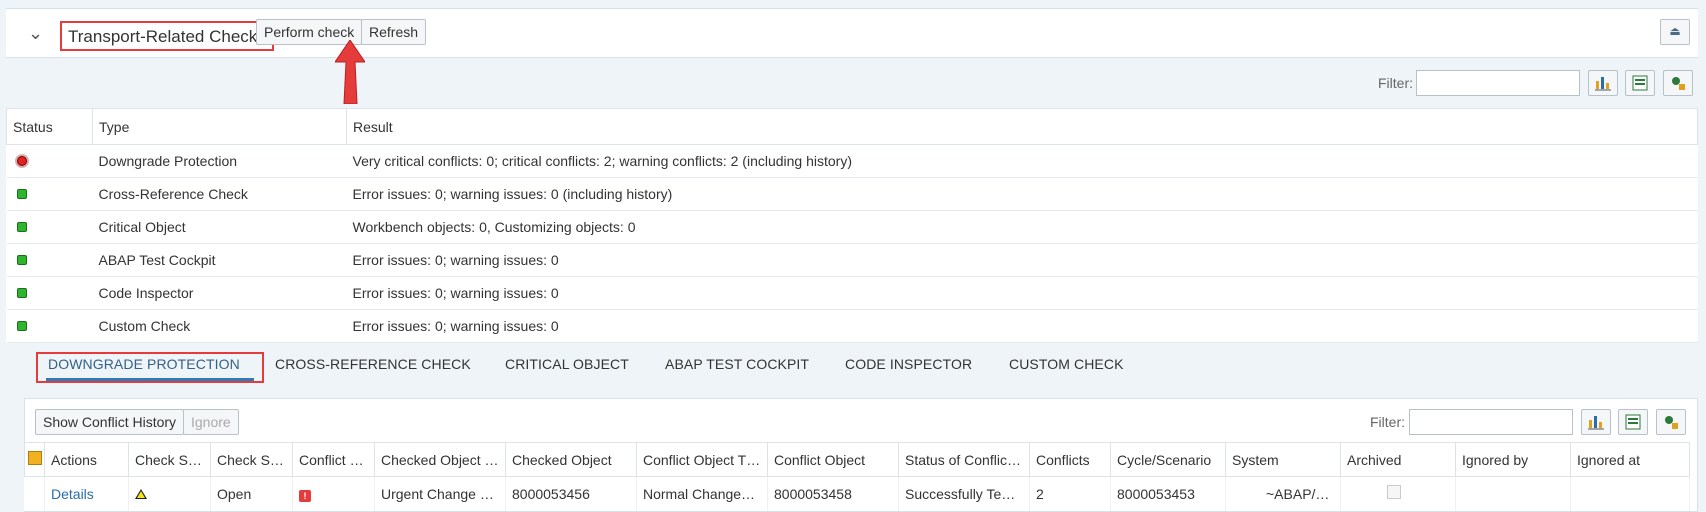 The height and width of the screenshot is (512, 1706). I want to click on chevron-down-icon: ⌄, so click(35, 33).